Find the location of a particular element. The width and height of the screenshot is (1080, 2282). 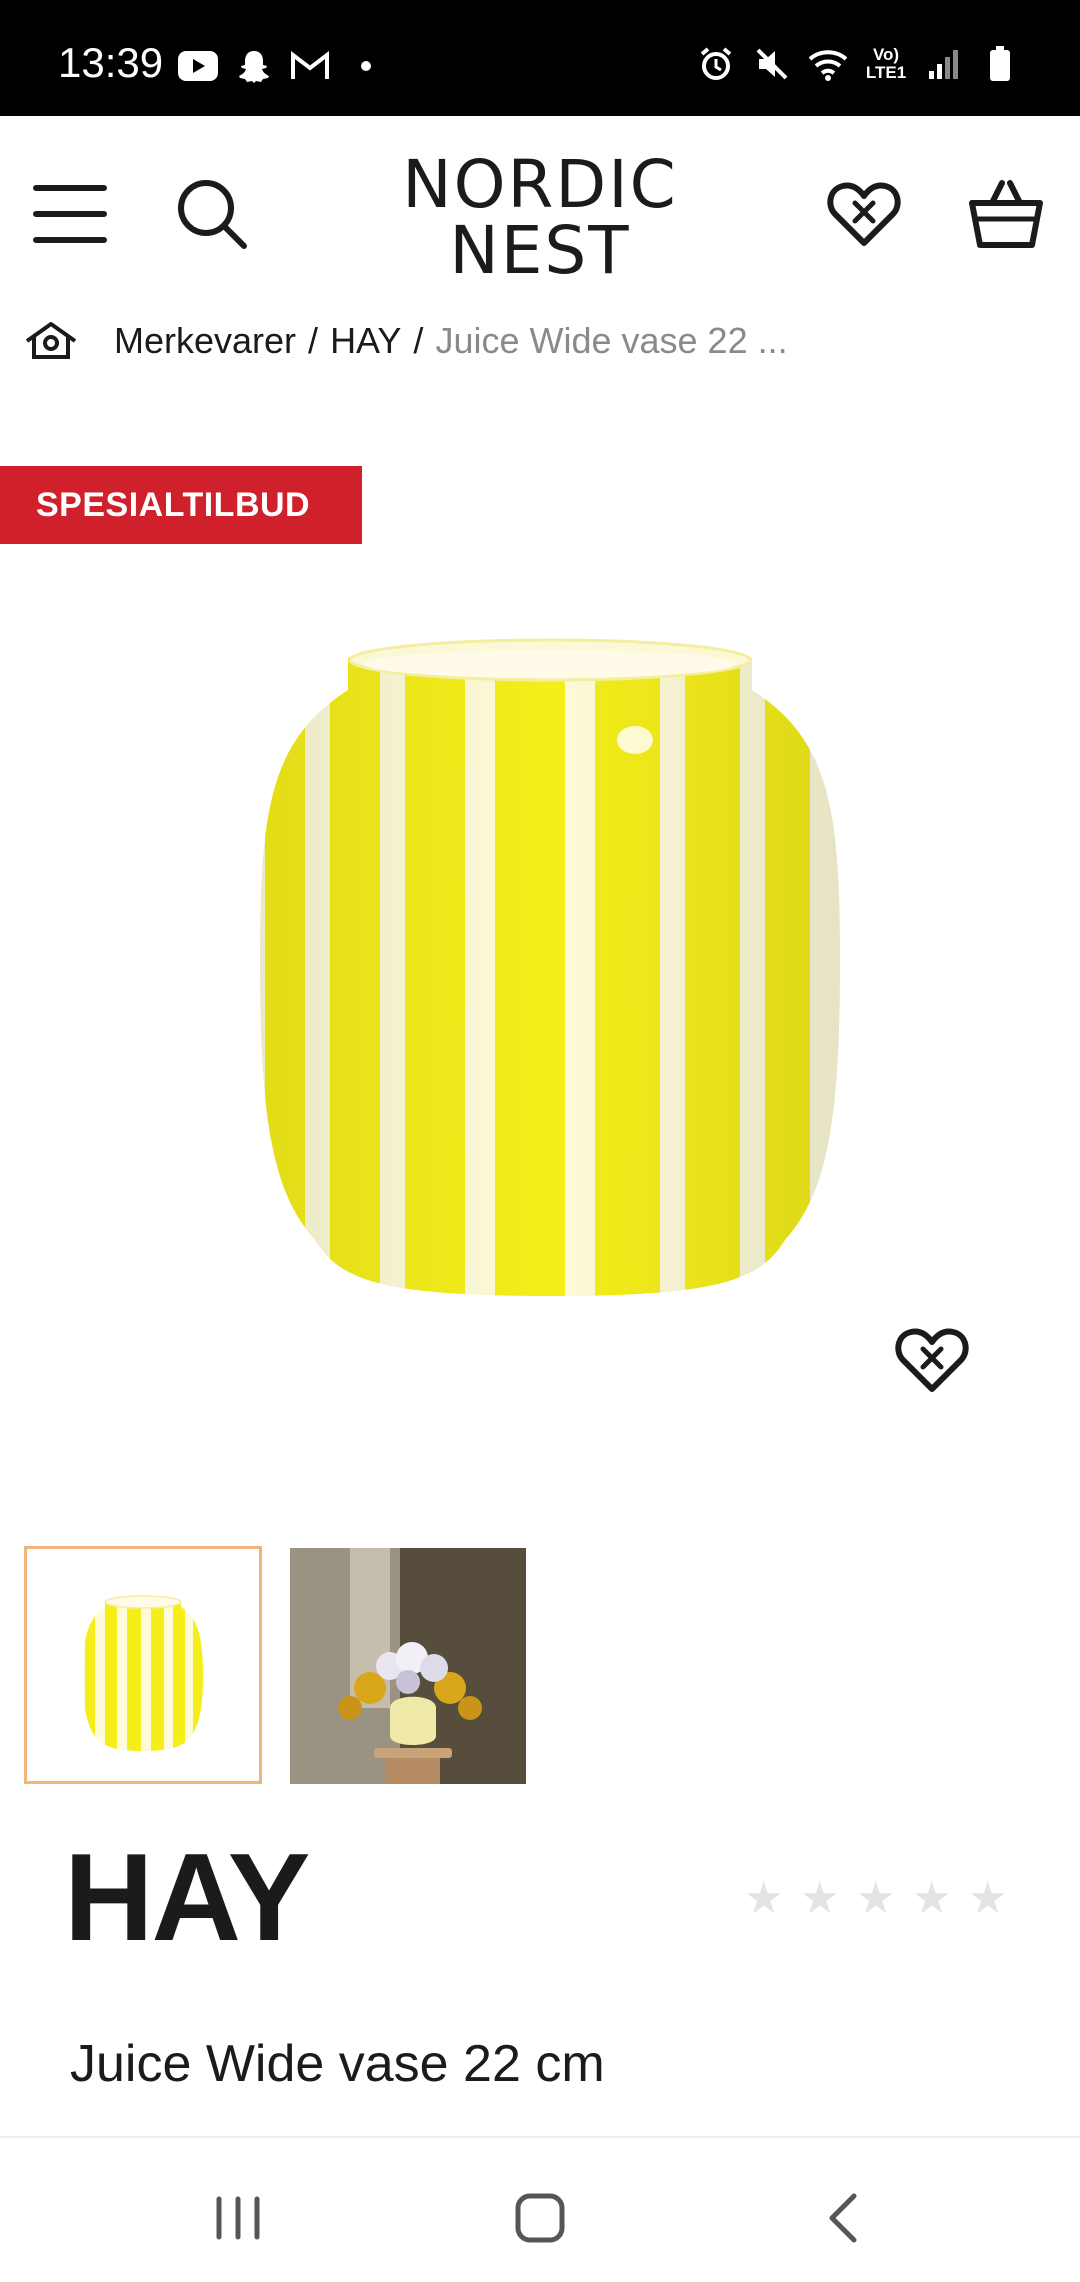

logo-line-2: NEST is located at coordinates (540, 250).